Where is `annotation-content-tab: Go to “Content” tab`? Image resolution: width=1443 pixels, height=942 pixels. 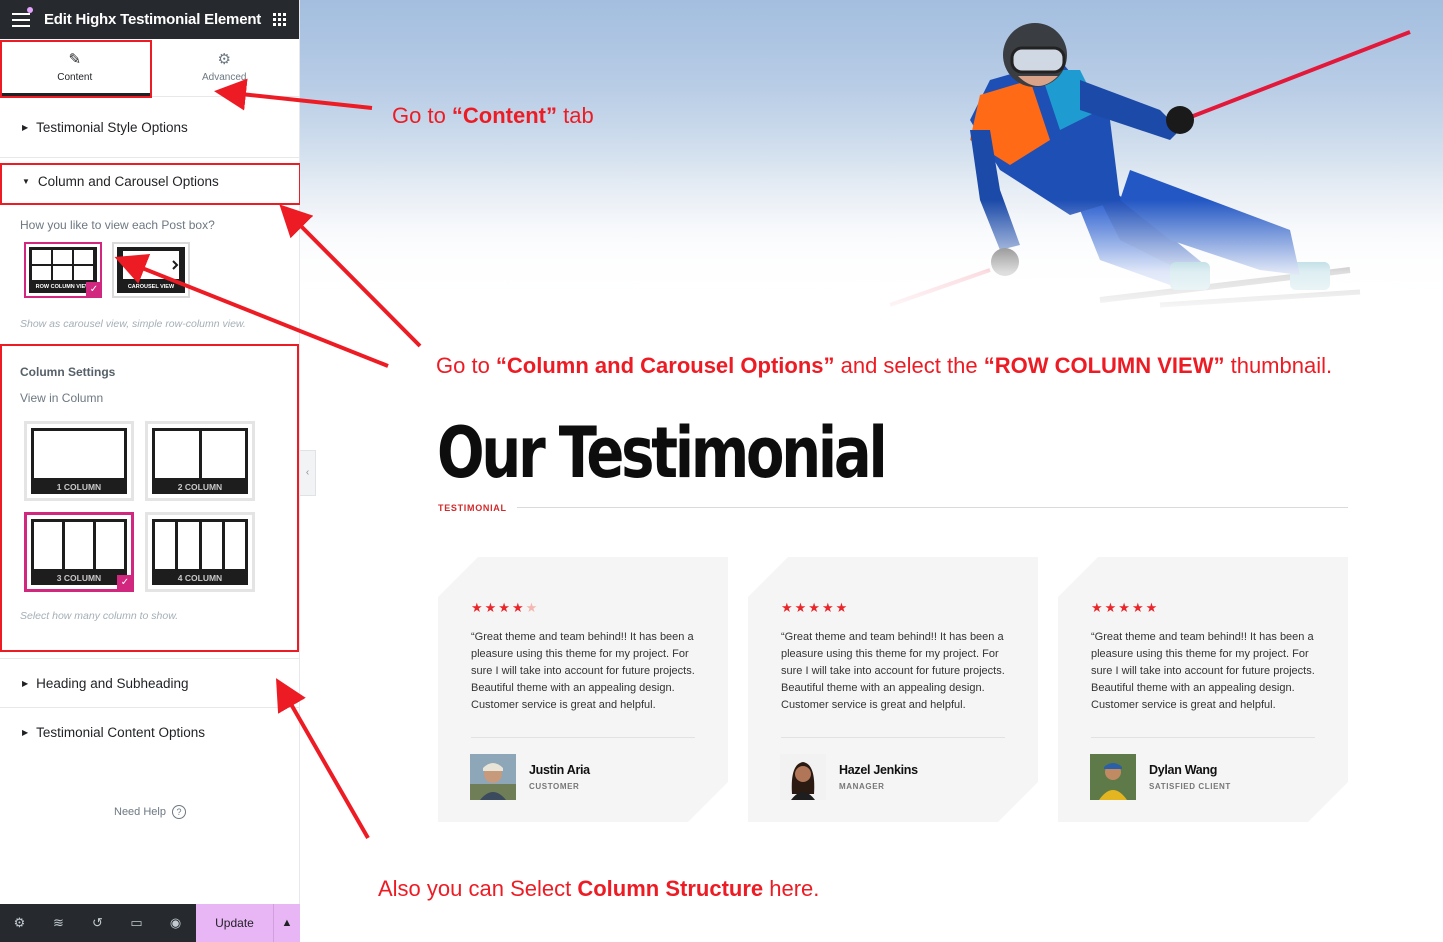 annotation-content-tab: Go to “Content” tab is located at coordinates (493, 116).